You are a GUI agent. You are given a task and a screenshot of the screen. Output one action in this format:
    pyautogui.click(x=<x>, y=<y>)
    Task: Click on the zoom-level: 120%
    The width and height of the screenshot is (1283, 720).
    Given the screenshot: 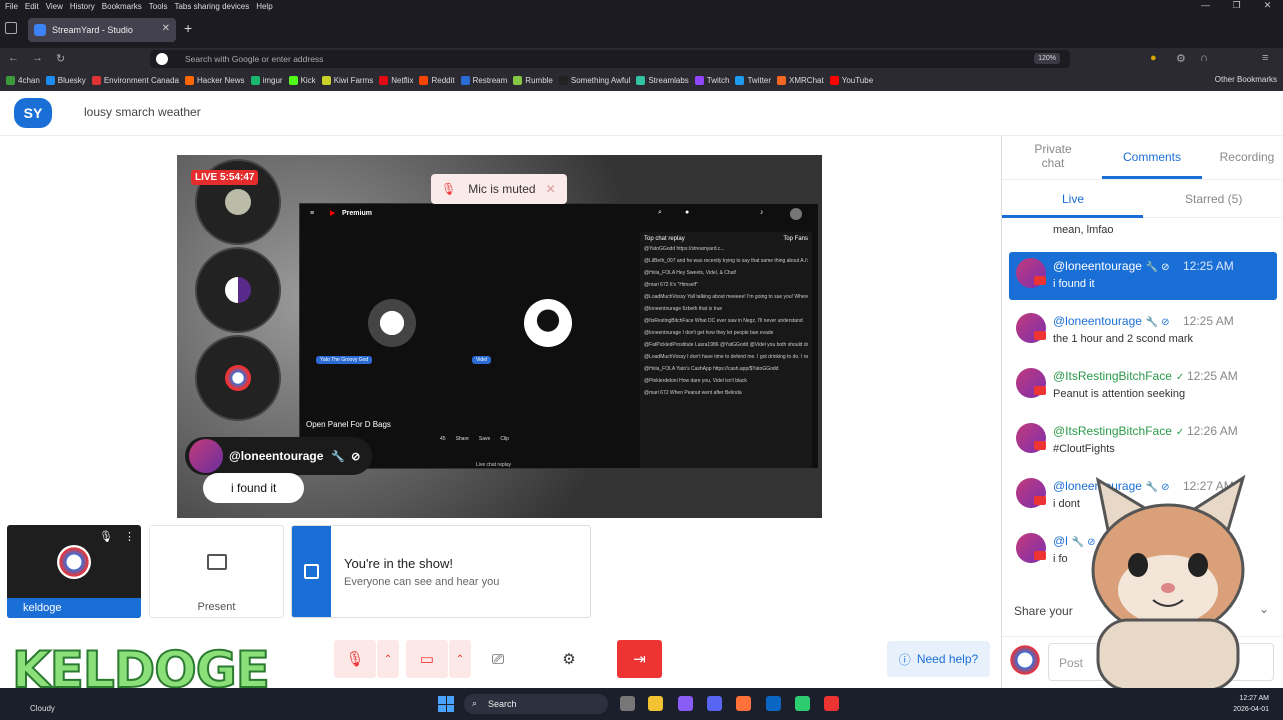 What is the action you would take?
    pyautogui.click(x=1047, y=58)
    